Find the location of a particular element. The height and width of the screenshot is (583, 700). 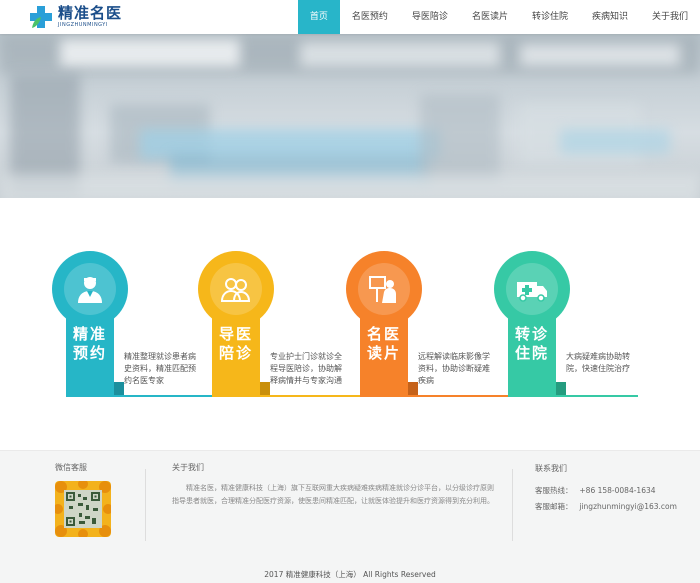

service-referral: 转诊 住院 大病疑难病协助转院，快速住院治疗 is located at coordinates (569, 326).